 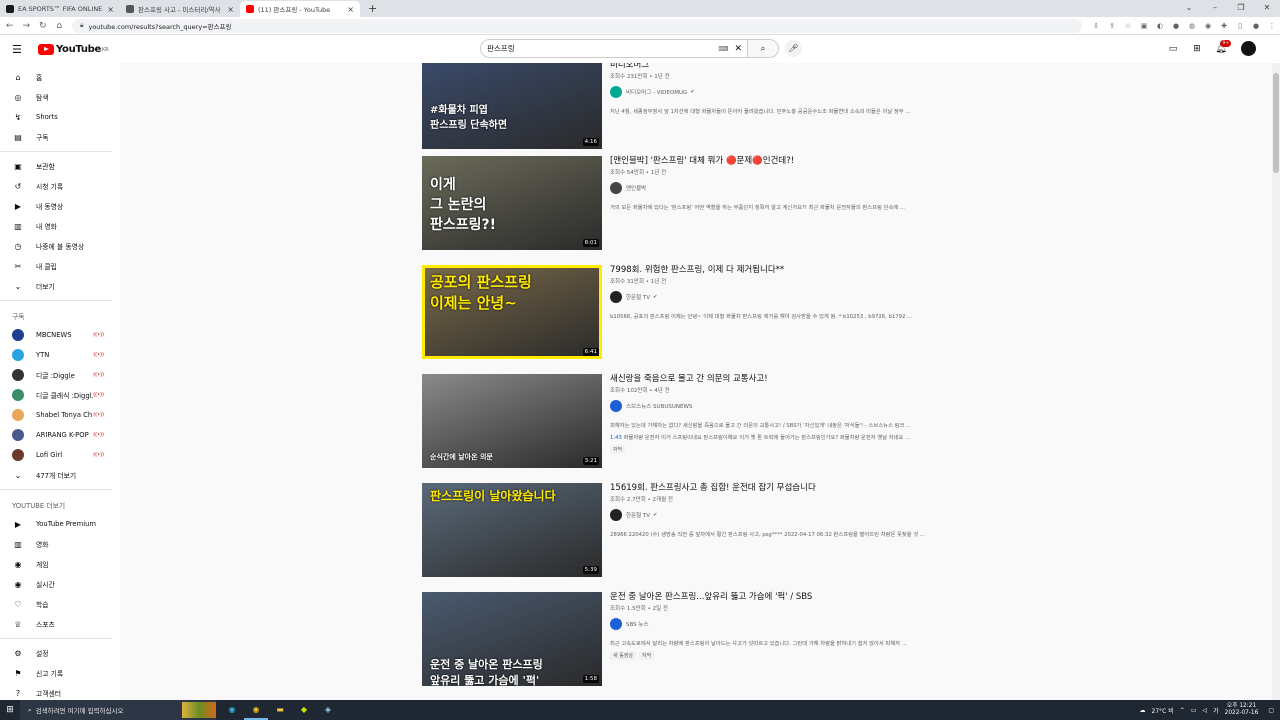 What do you see at coordinates (763, 48) in the screenshot?
I see `search-button: ⌕` at bounding box center [763, 48].